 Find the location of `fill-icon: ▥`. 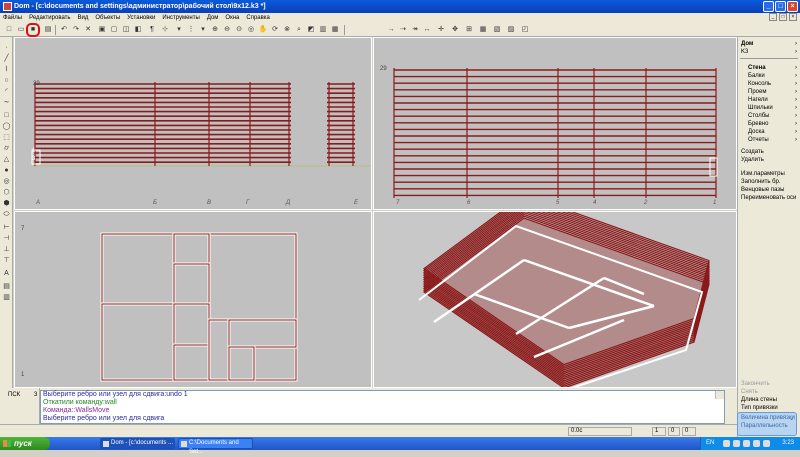

fill-icon: ▥ is located at coordinates (6, 297).